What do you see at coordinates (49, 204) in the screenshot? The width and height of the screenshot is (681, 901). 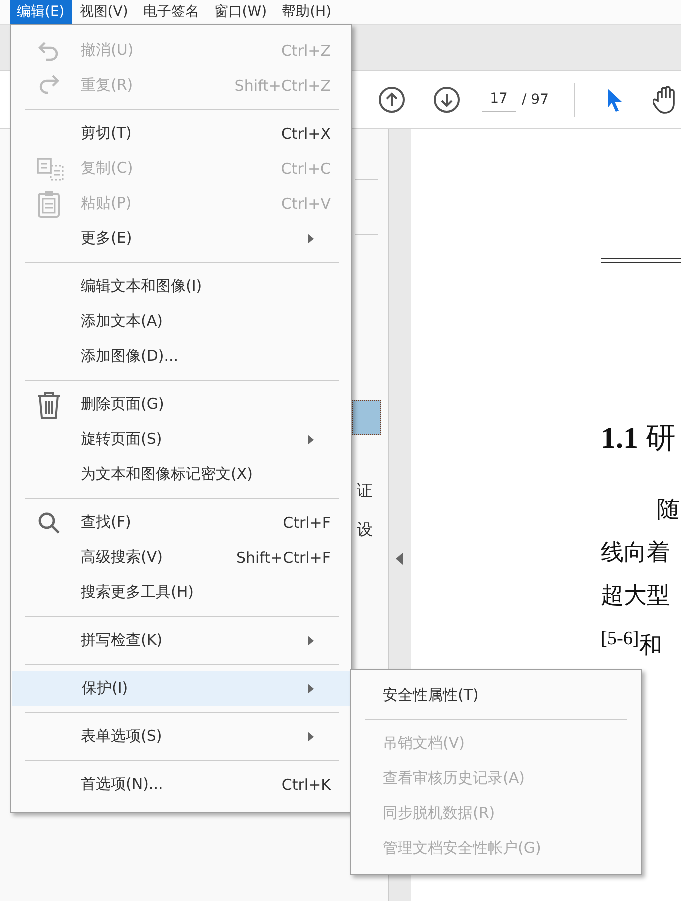 I see `clipboard-icon` at bounding box center [49, 204].